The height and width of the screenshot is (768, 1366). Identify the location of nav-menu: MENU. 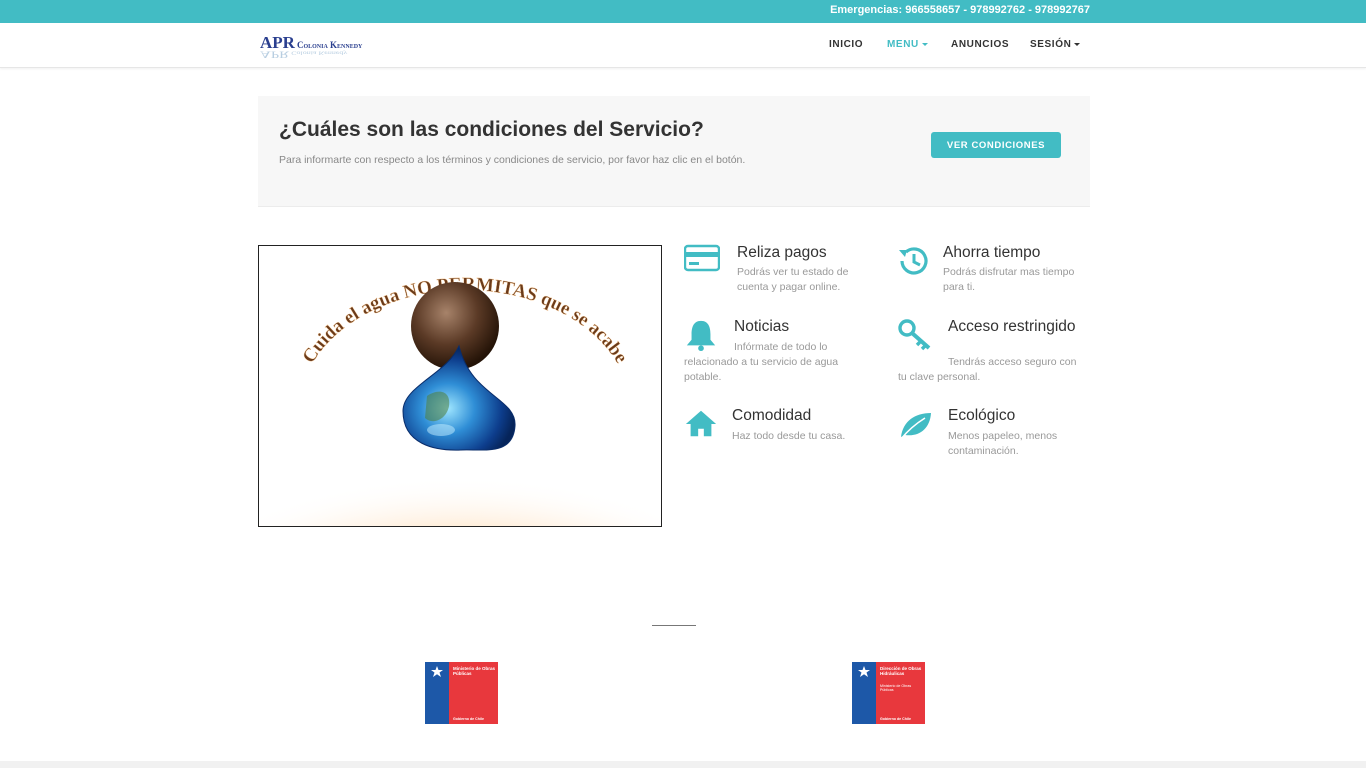
(907, 44).